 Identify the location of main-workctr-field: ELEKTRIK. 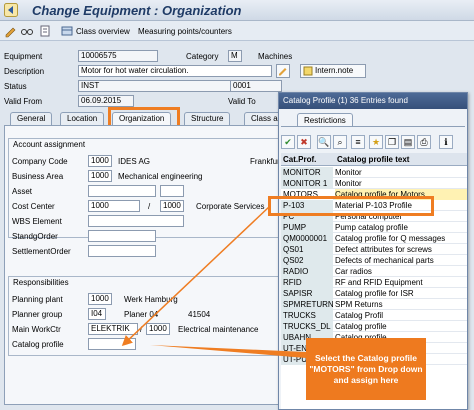
(113, 329).